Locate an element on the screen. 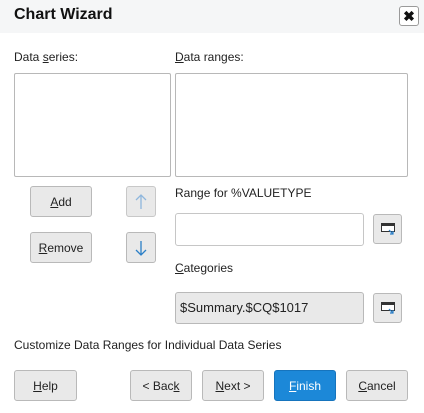 The image size is (424, 413). help-button: Help is located at coordinates (45, 385).